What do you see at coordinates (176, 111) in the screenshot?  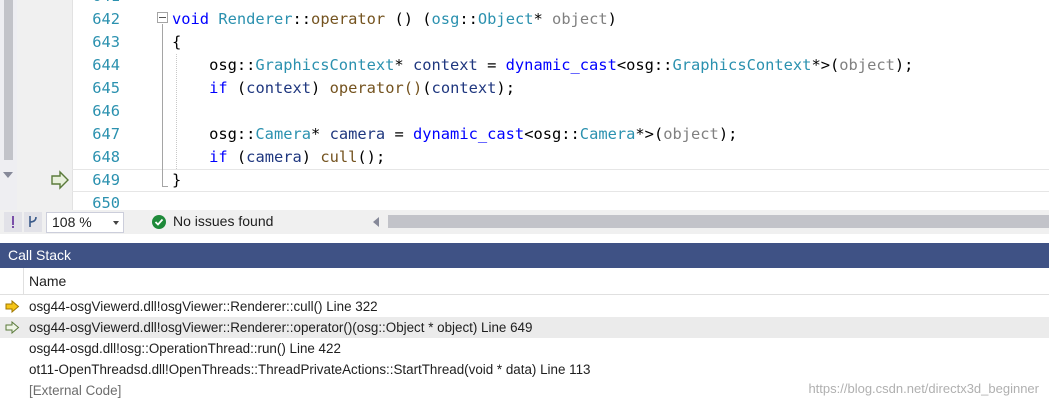 I see `indent-guide` at bounding box center [176, 111].